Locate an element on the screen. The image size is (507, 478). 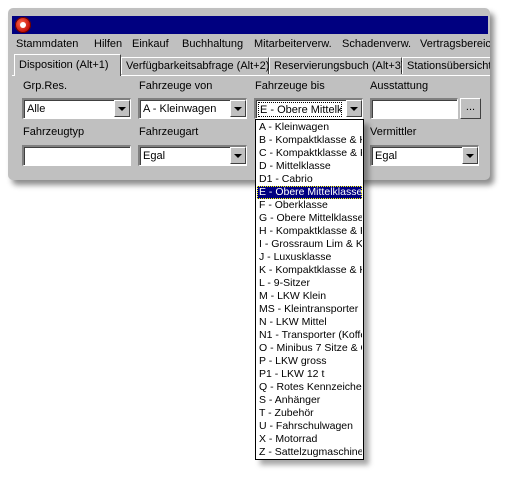
dropdown-option: X - Motorrad is located at coordinates (309, 439).